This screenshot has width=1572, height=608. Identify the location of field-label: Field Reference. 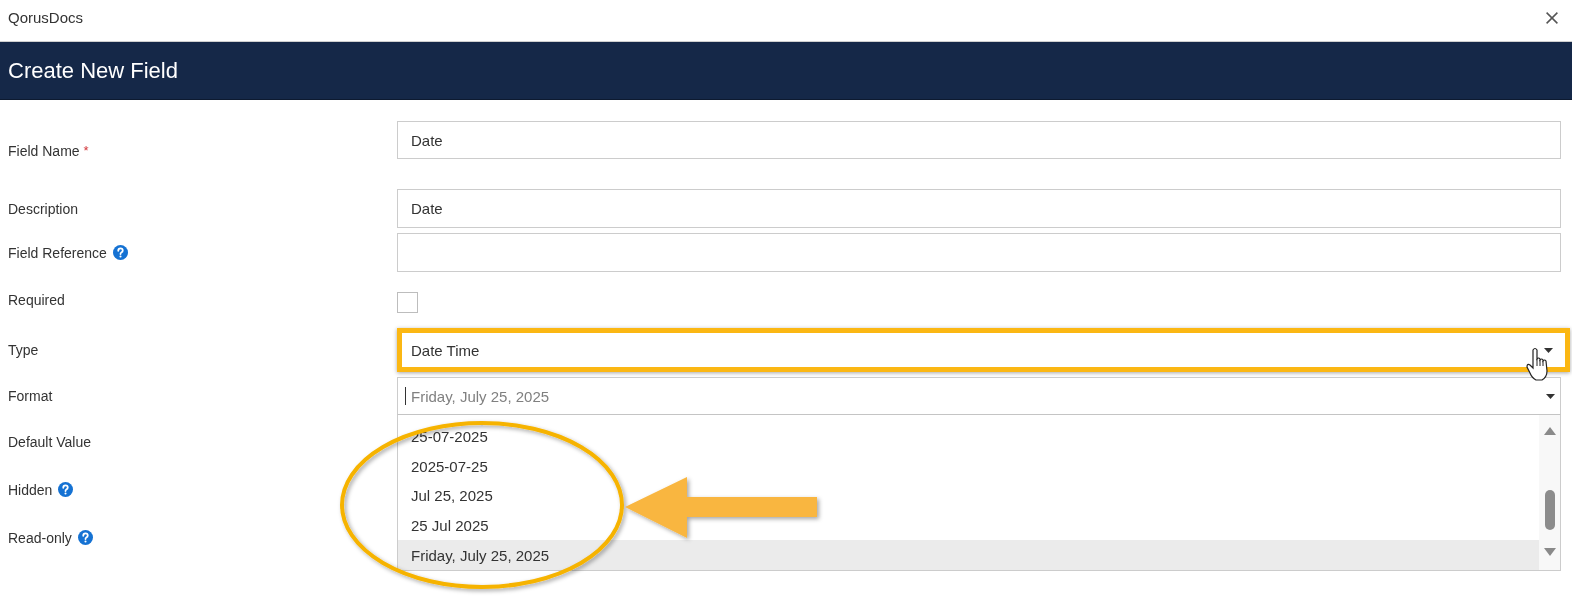
(57, 252).